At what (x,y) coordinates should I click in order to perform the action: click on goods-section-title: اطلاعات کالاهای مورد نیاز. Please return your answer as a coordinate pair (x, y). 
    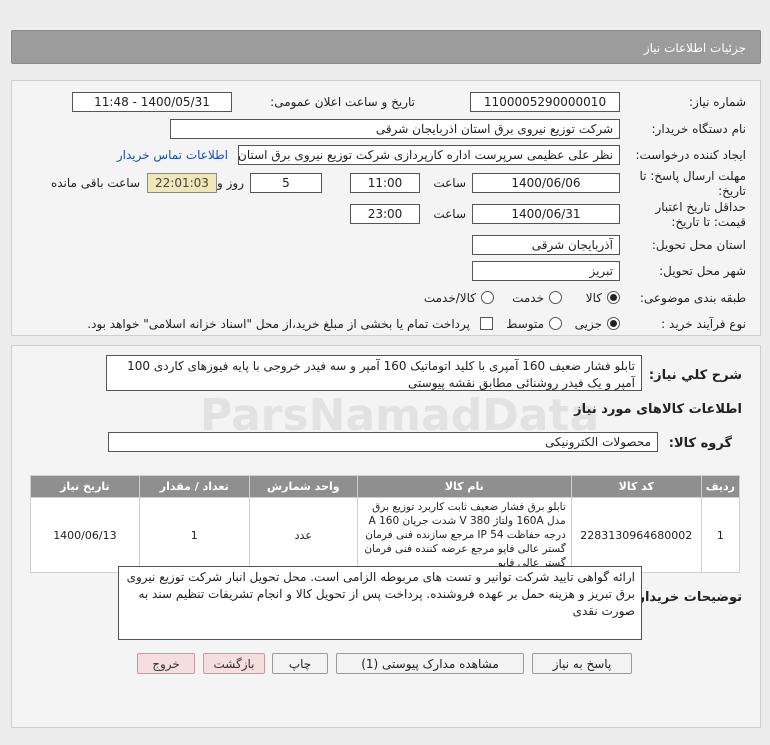
    Looking at the image, I should click on (658, 409).